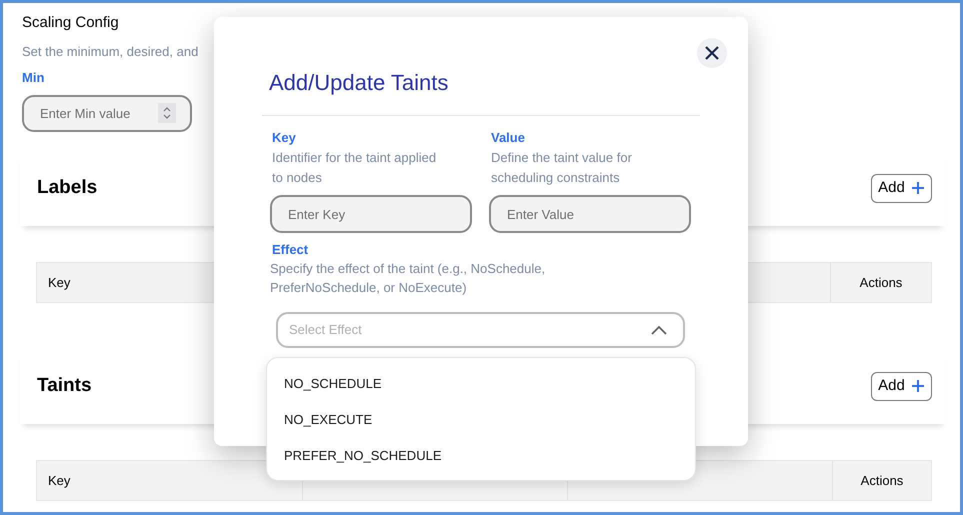  I want to click on spinner-icon, so click(167, 113).